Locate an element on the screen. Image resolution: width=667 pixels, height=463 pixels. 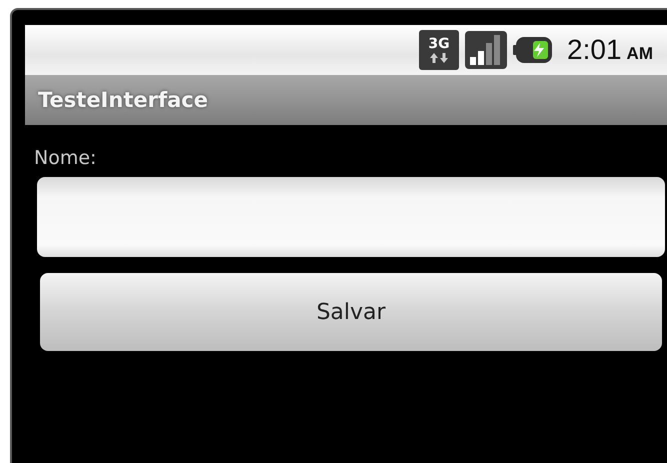
signal-icon is located at coordinates (486, 50).